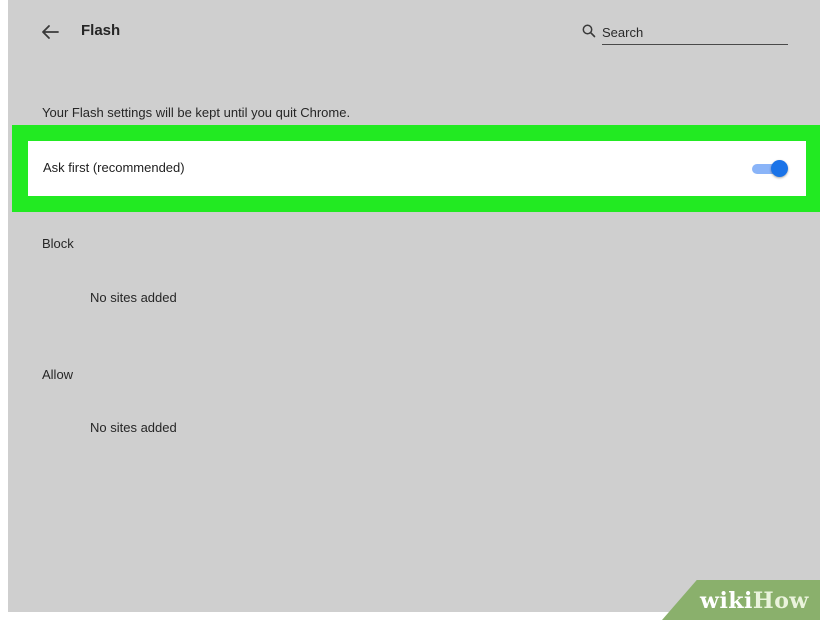 This screenshot has width=820, height=620. What do you see at coordinates (101, 30) in the screenshot?
I see `page-title: Flash` at bounding box center [101, 30].